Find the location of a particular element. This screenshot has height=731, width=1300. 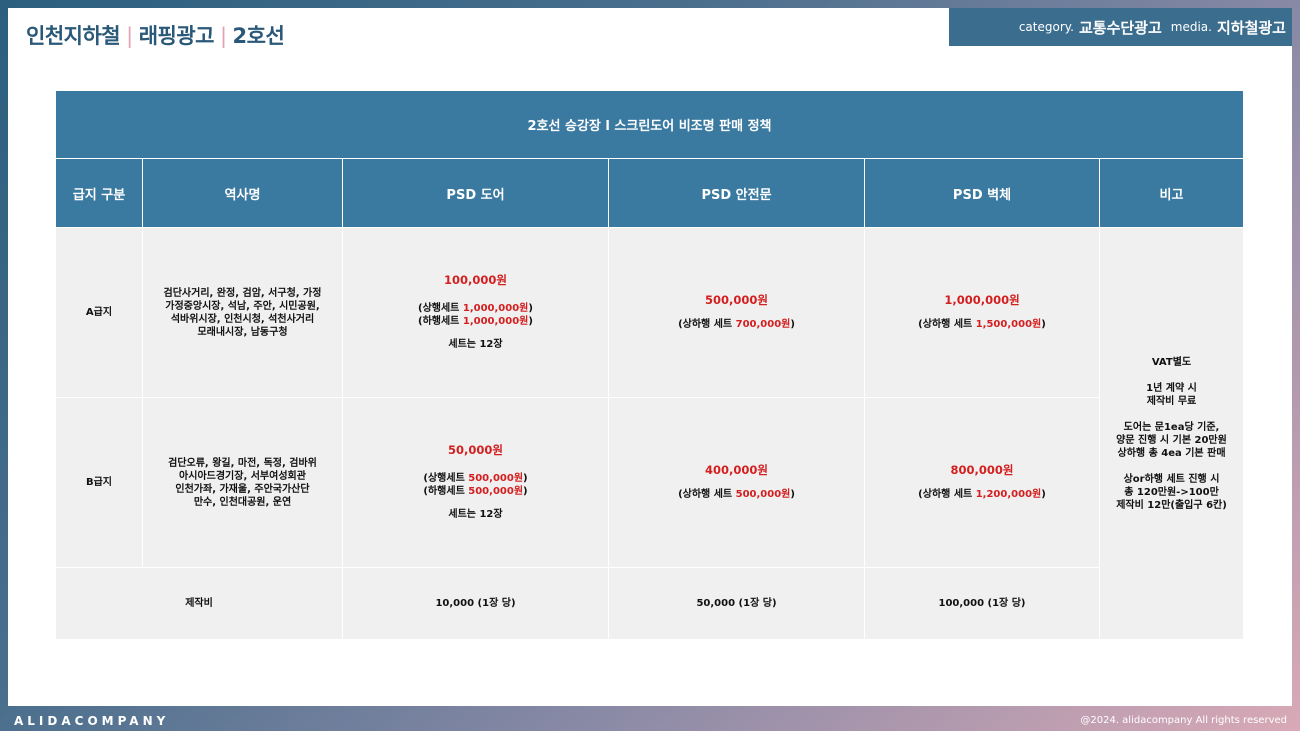

grade-cell: B급지 is located at coordinates (99, 482).